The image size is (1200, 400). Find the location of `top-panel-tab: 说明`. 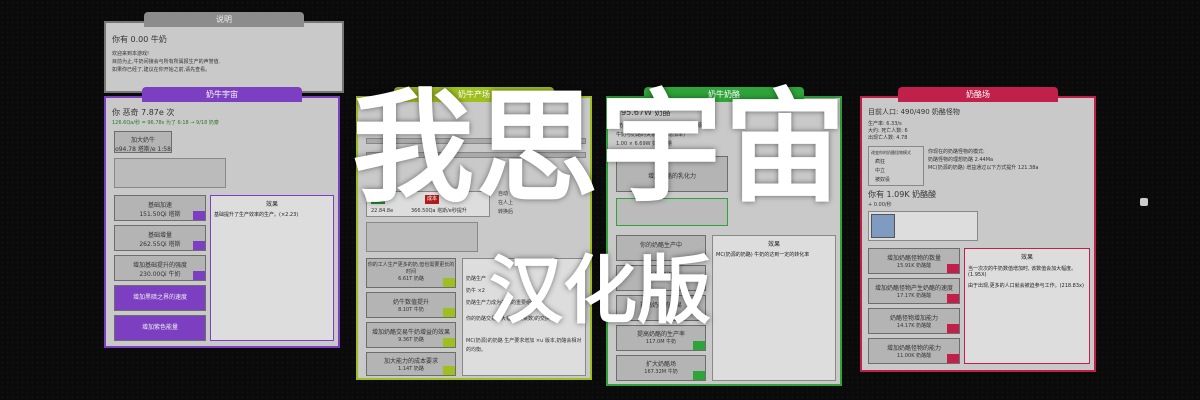

top-panel-tab: 说明 is located at coordinates (224, 19).